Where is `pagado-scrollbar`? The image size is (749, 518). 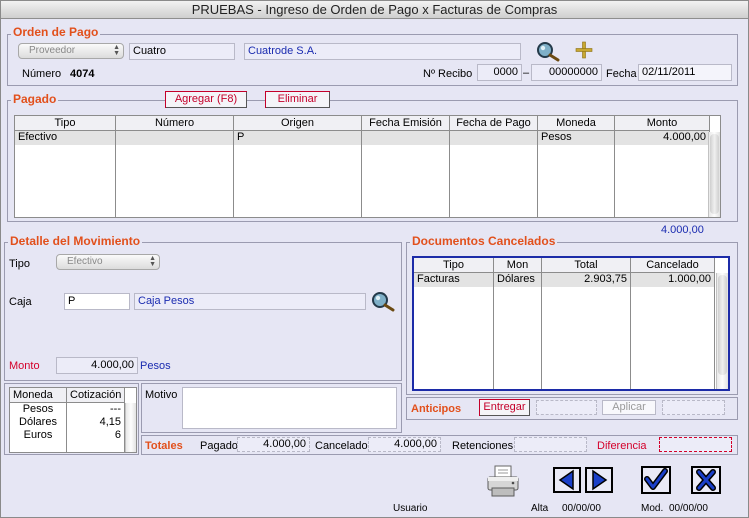 pagado-scrollbar is located at coordinates (714, 174).